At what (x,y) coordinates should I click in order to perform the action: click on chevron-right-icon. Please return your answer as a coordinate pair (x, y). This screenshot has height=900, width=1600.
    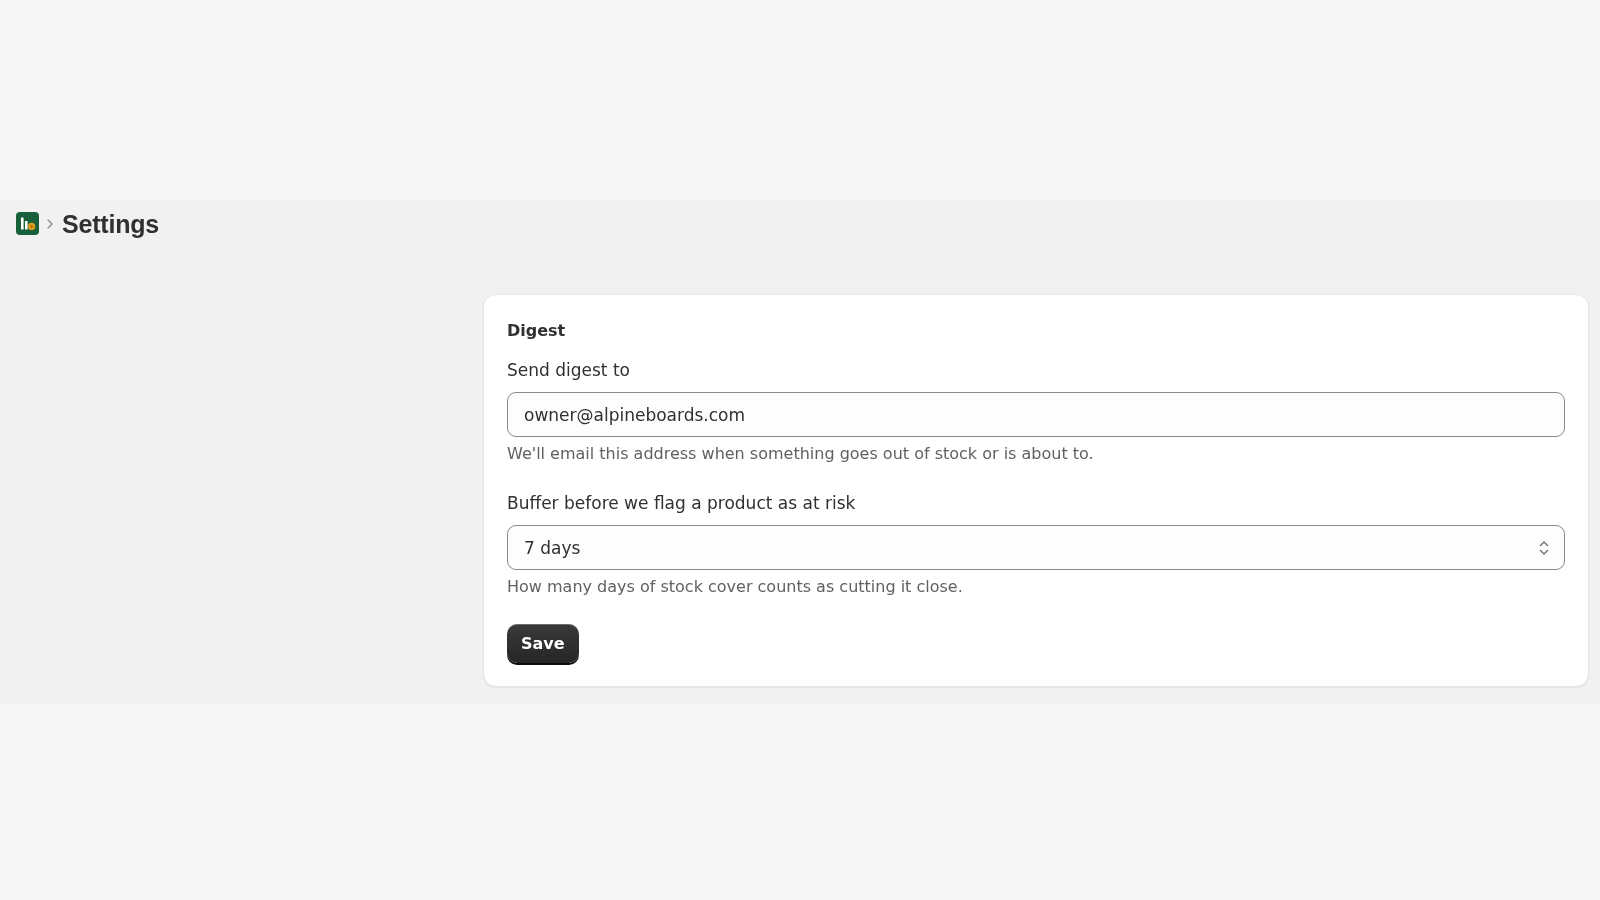
    Looking at the image, I should click on (50, 223).